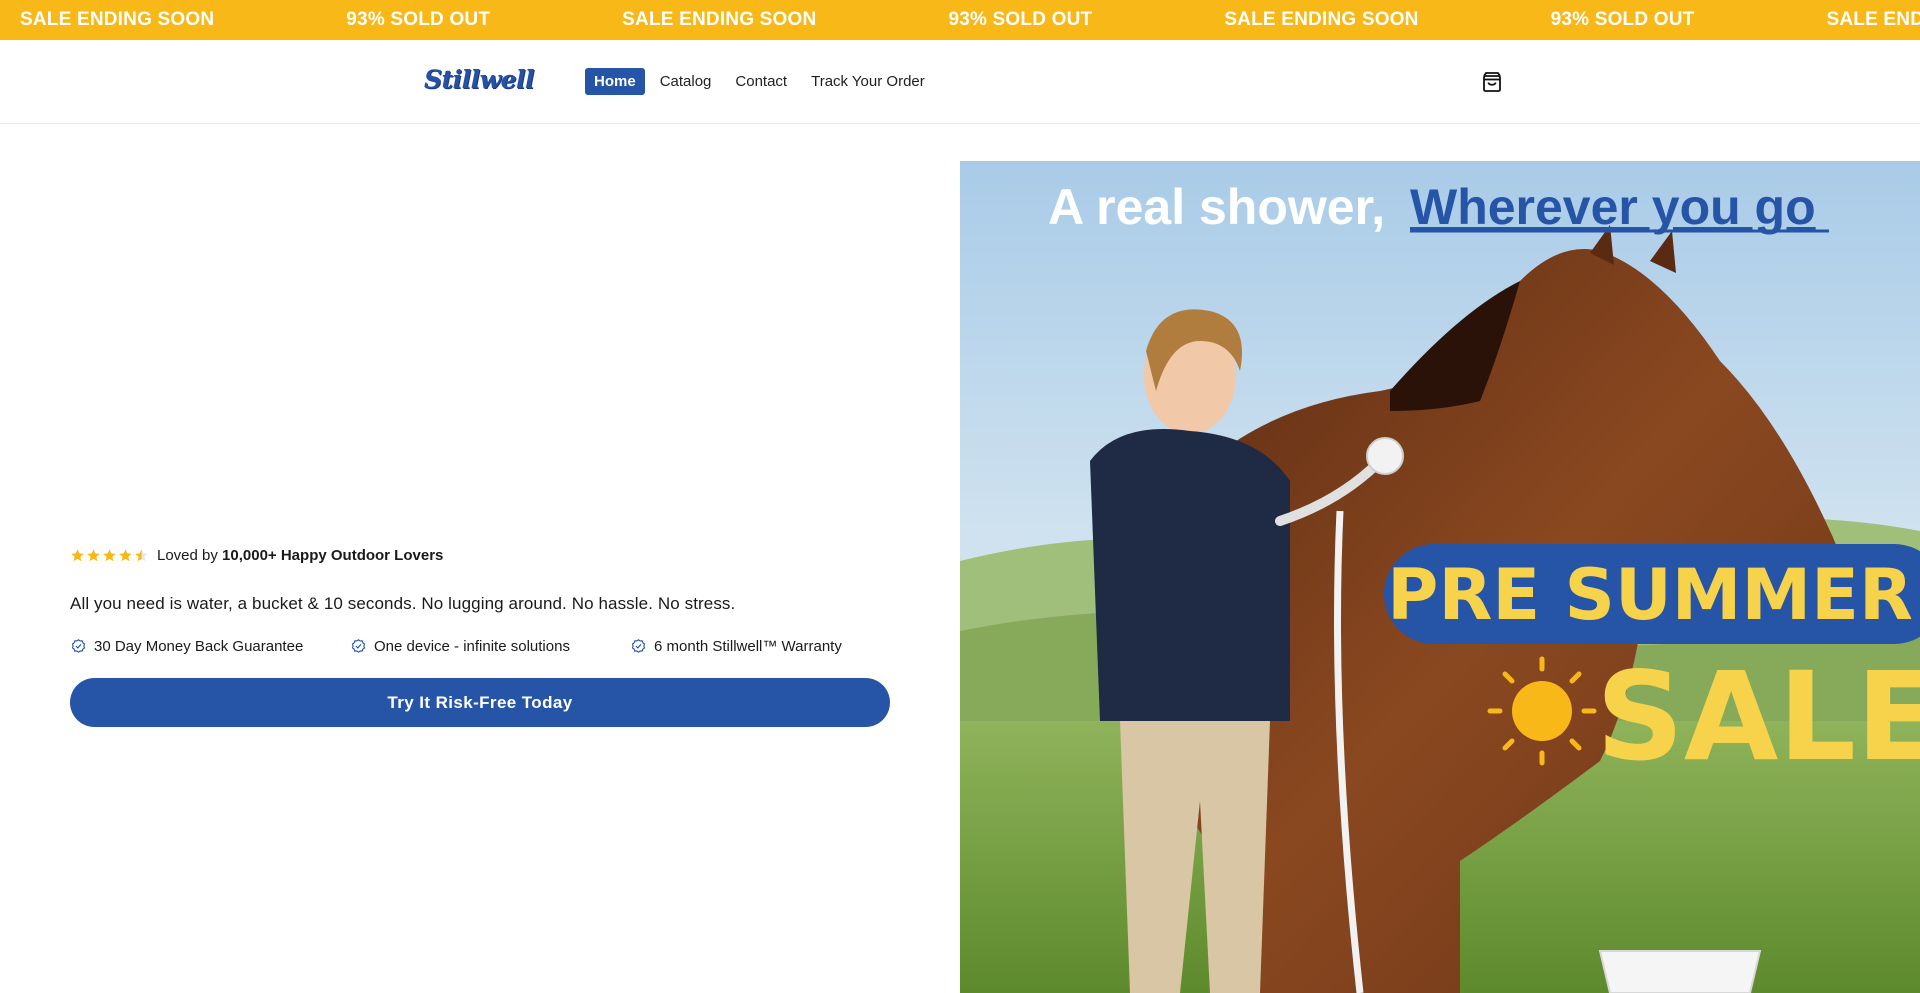 The height and width of the screenshot is (993, 1920). What do you see at coordinates (141, 555) in the screenshot?
I see `half-star-icon` at bounding box center [141, 555].